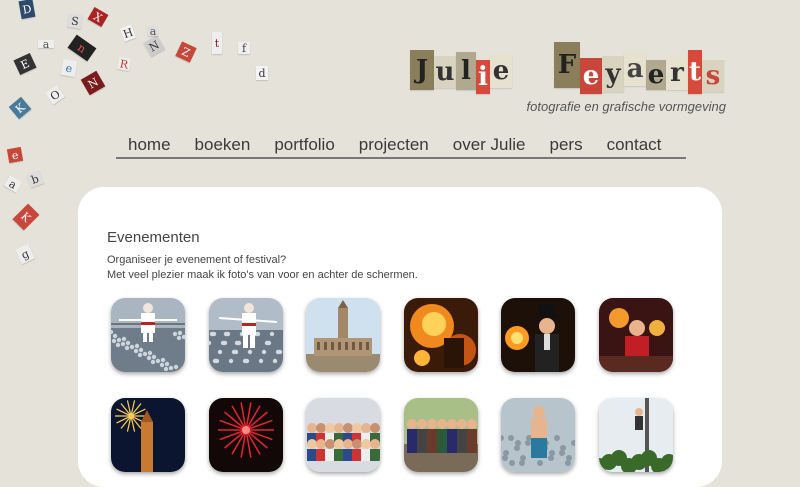 The width and height of the screenshot is (800, 487). What do you see at coordinates (713, 76) in the screenshot?
I see `logo-letter: s` at bounding box center [713, 76].